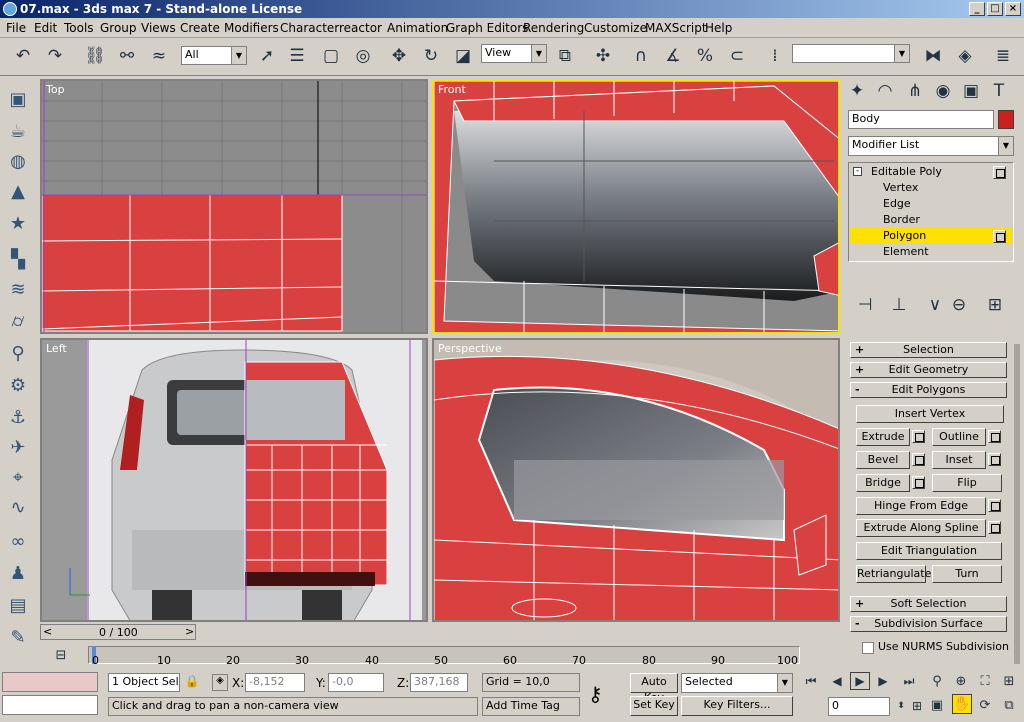 The width and height of the screenshot is (1024, 722). I want to click on show-end-result-icon: ⊥, so click(899, 305).